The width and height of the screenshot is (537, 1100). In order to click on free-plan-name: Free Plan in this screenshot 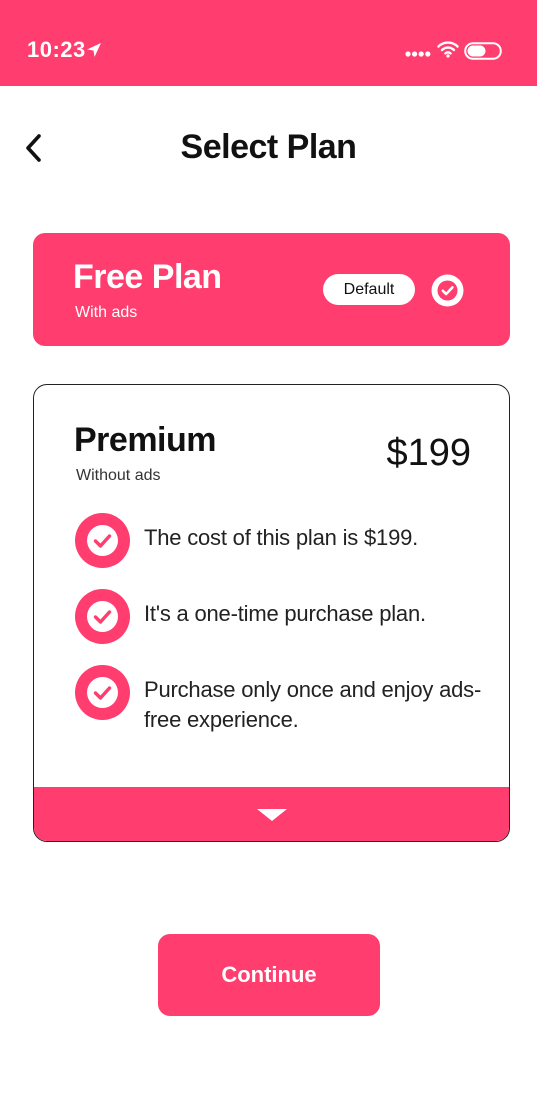, I will do `click(147, 277)`.